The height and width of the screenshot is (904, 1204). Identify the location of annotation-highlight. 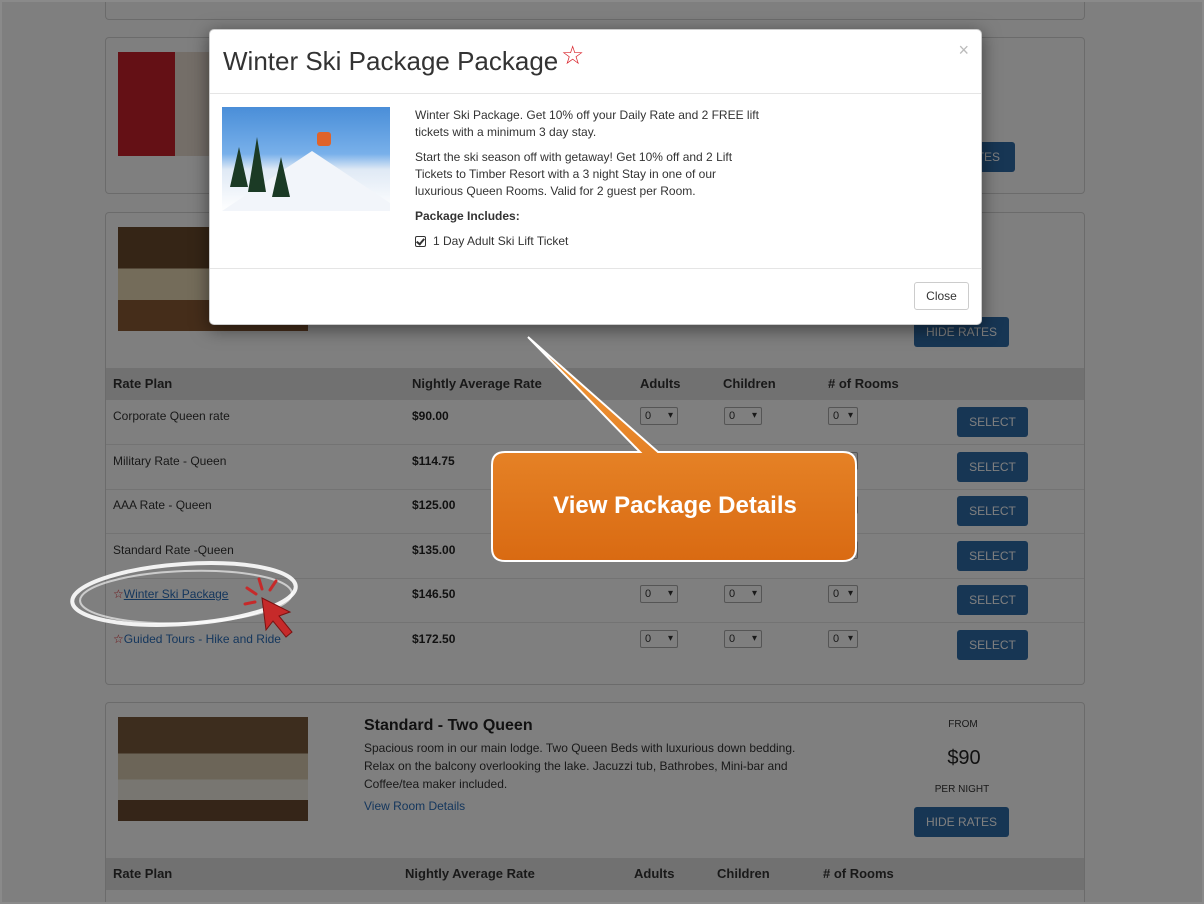
(184, 599).